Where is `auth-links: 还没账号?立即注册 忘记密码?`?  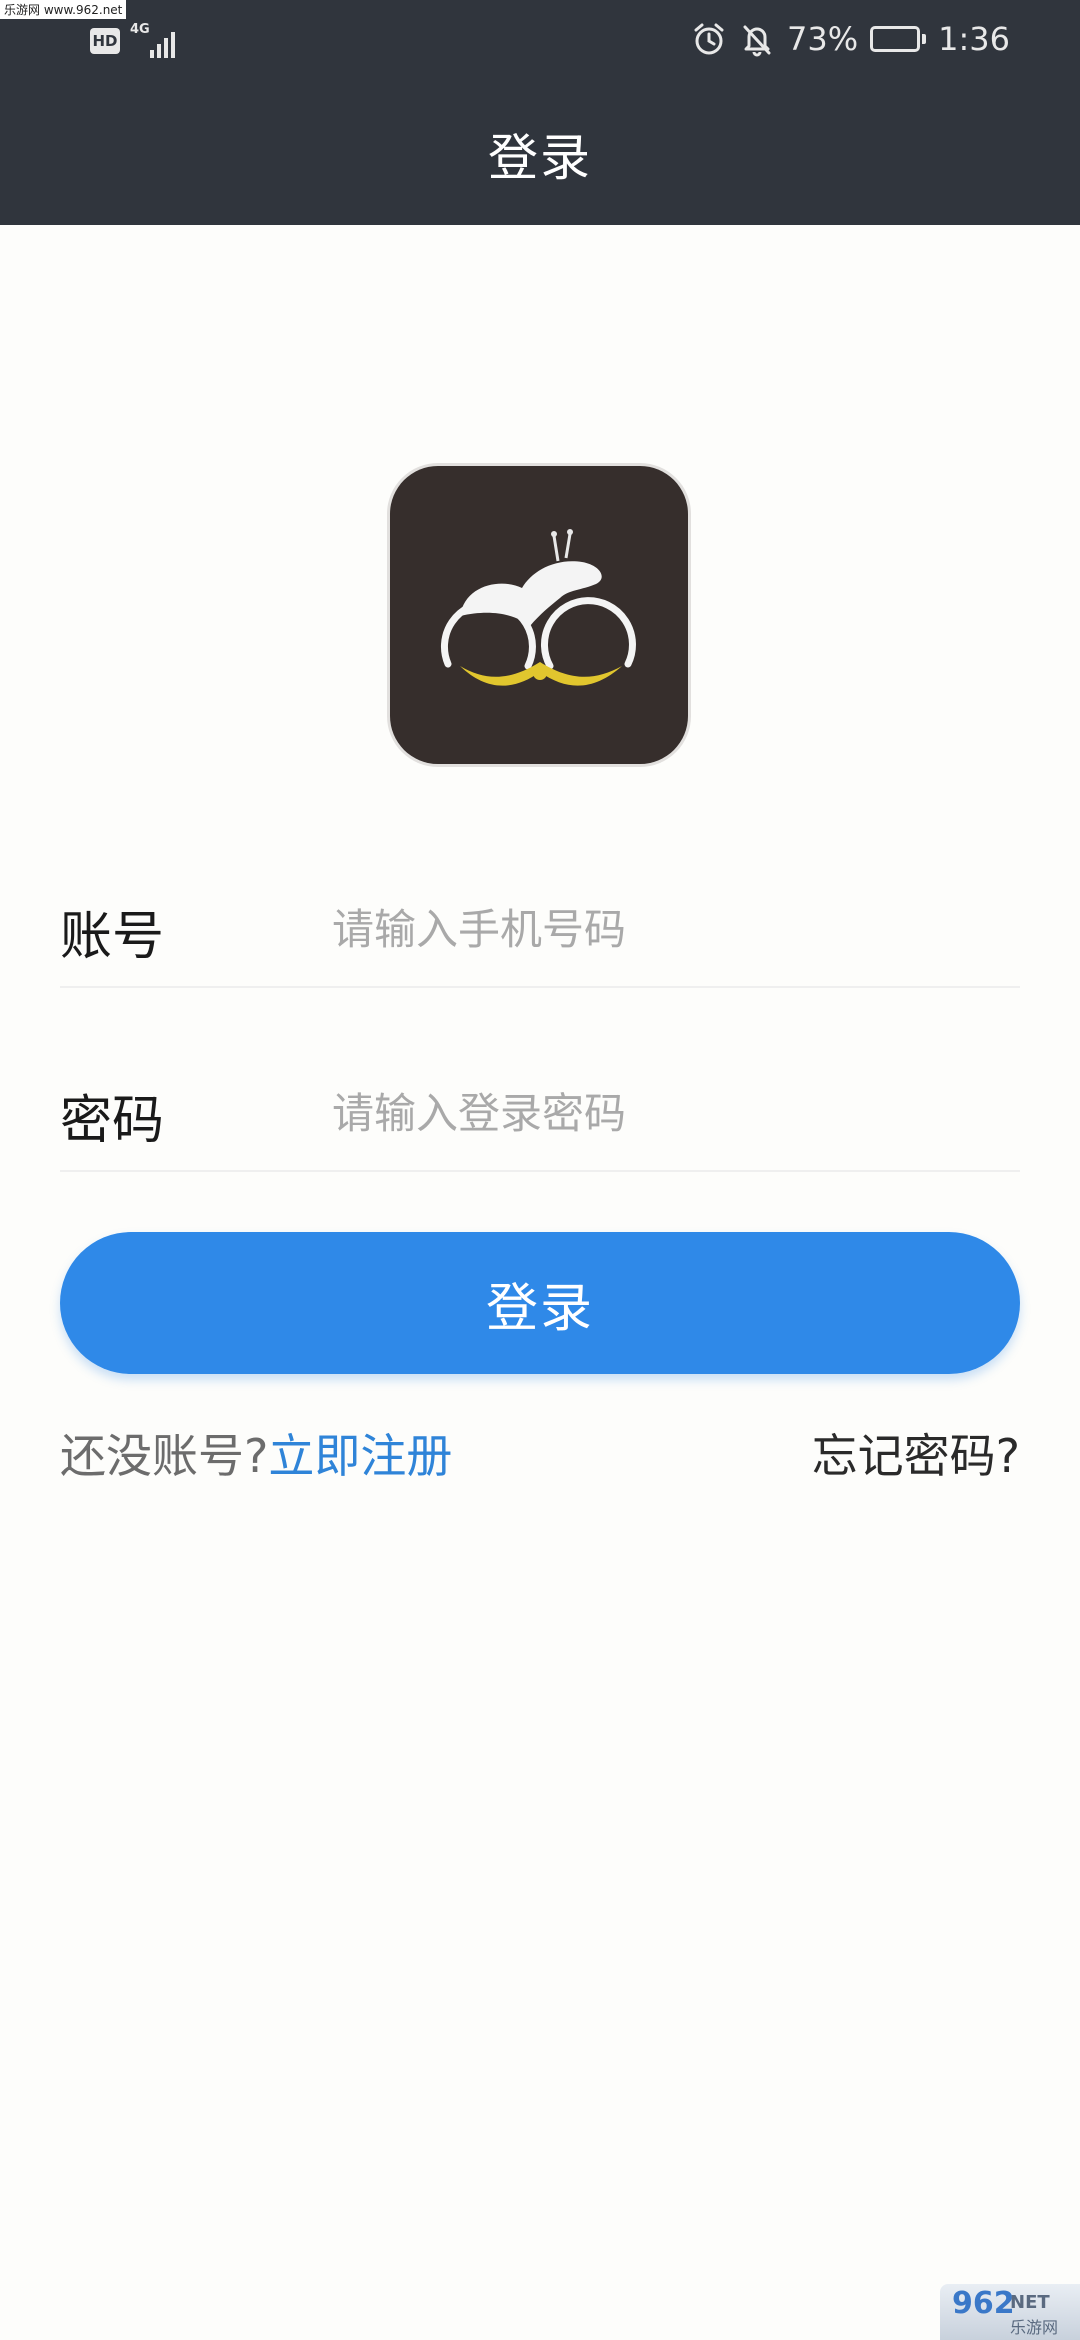 auth-links: 还没账号?立即注册 忘记密码? is located at coordinates (540, 1455).